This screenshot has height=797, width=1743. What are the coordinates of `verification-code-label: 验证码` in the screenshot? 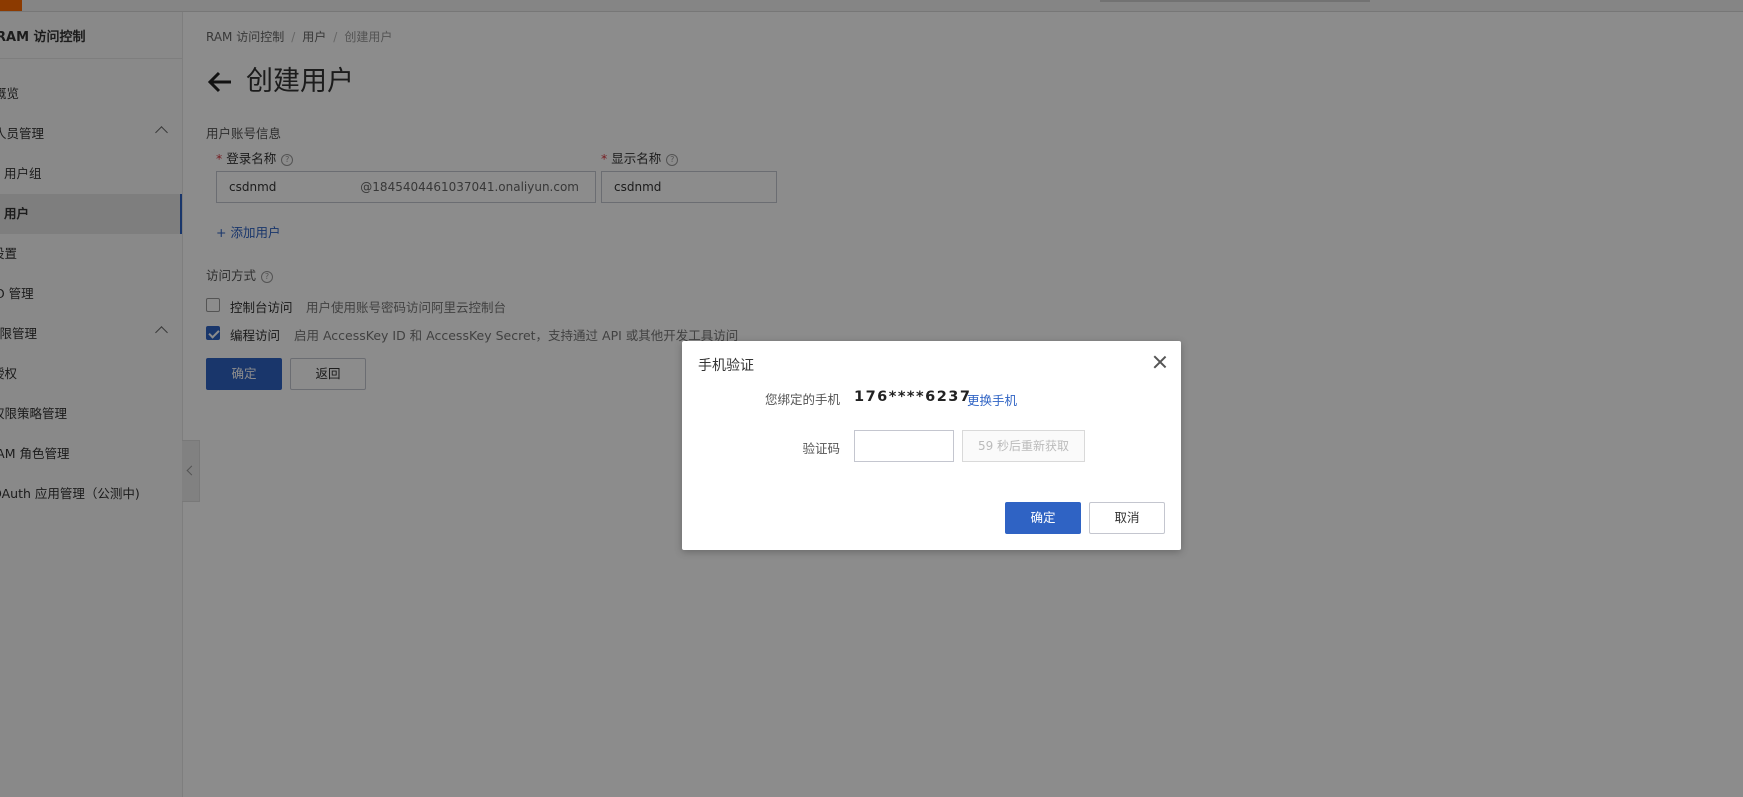 It's located at (821, 448).